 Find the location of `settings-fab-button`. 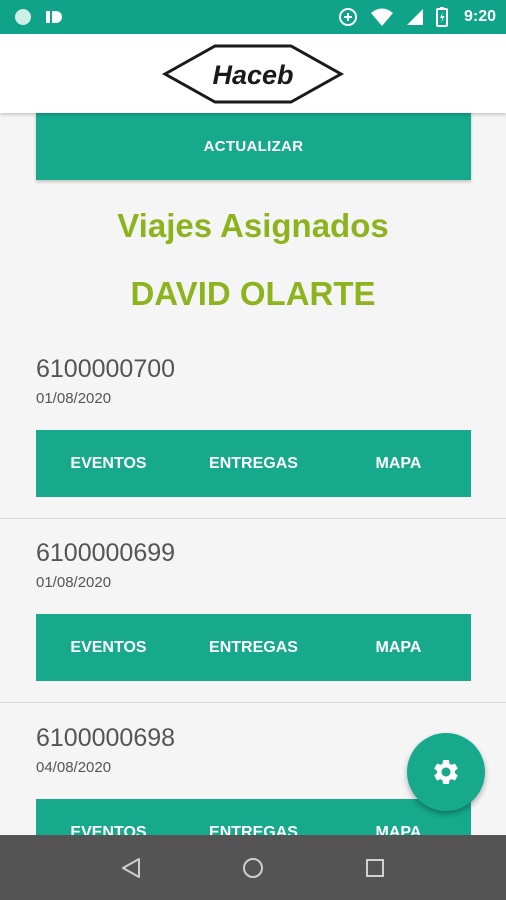

settings-fab-button is located at coordinates (446, 772).